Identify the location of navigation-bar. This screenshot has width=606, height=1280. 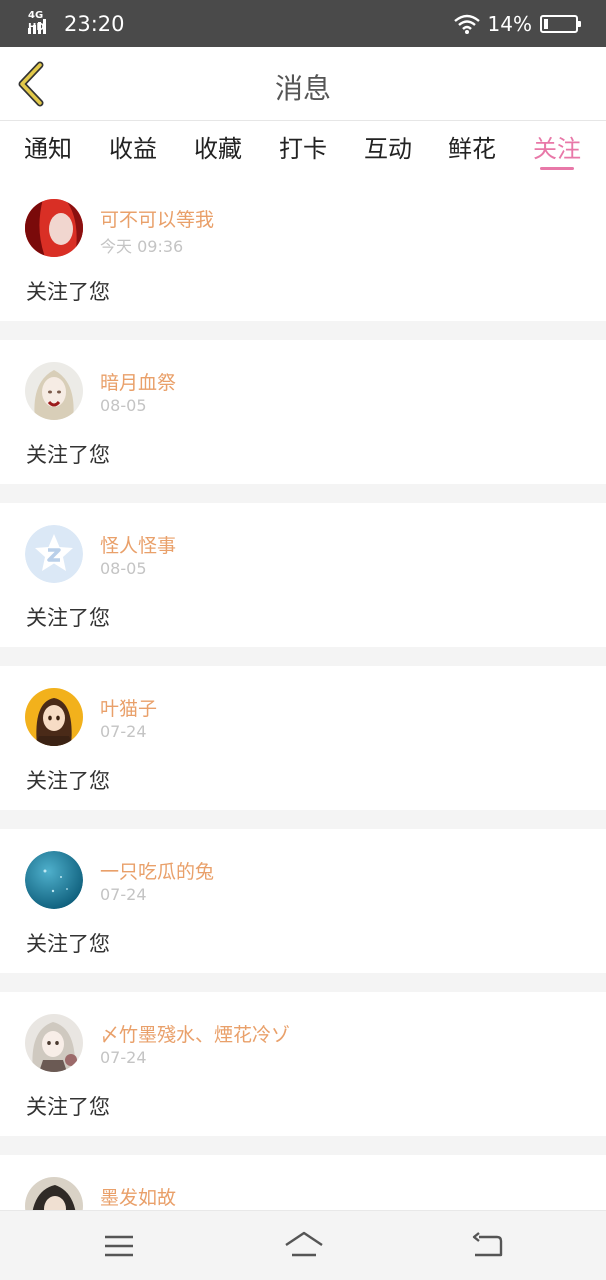
(303, 1245).